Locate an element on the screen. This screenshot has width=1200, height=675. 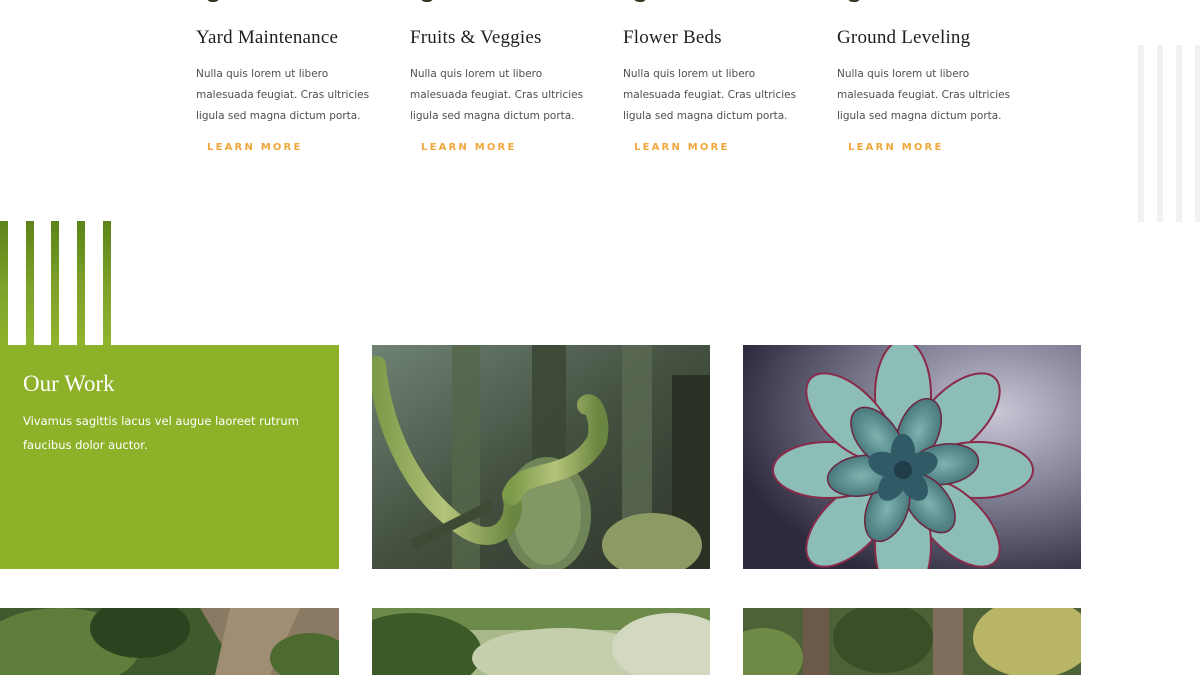
decorative-stripes-left is located at coordinates (56, 283).